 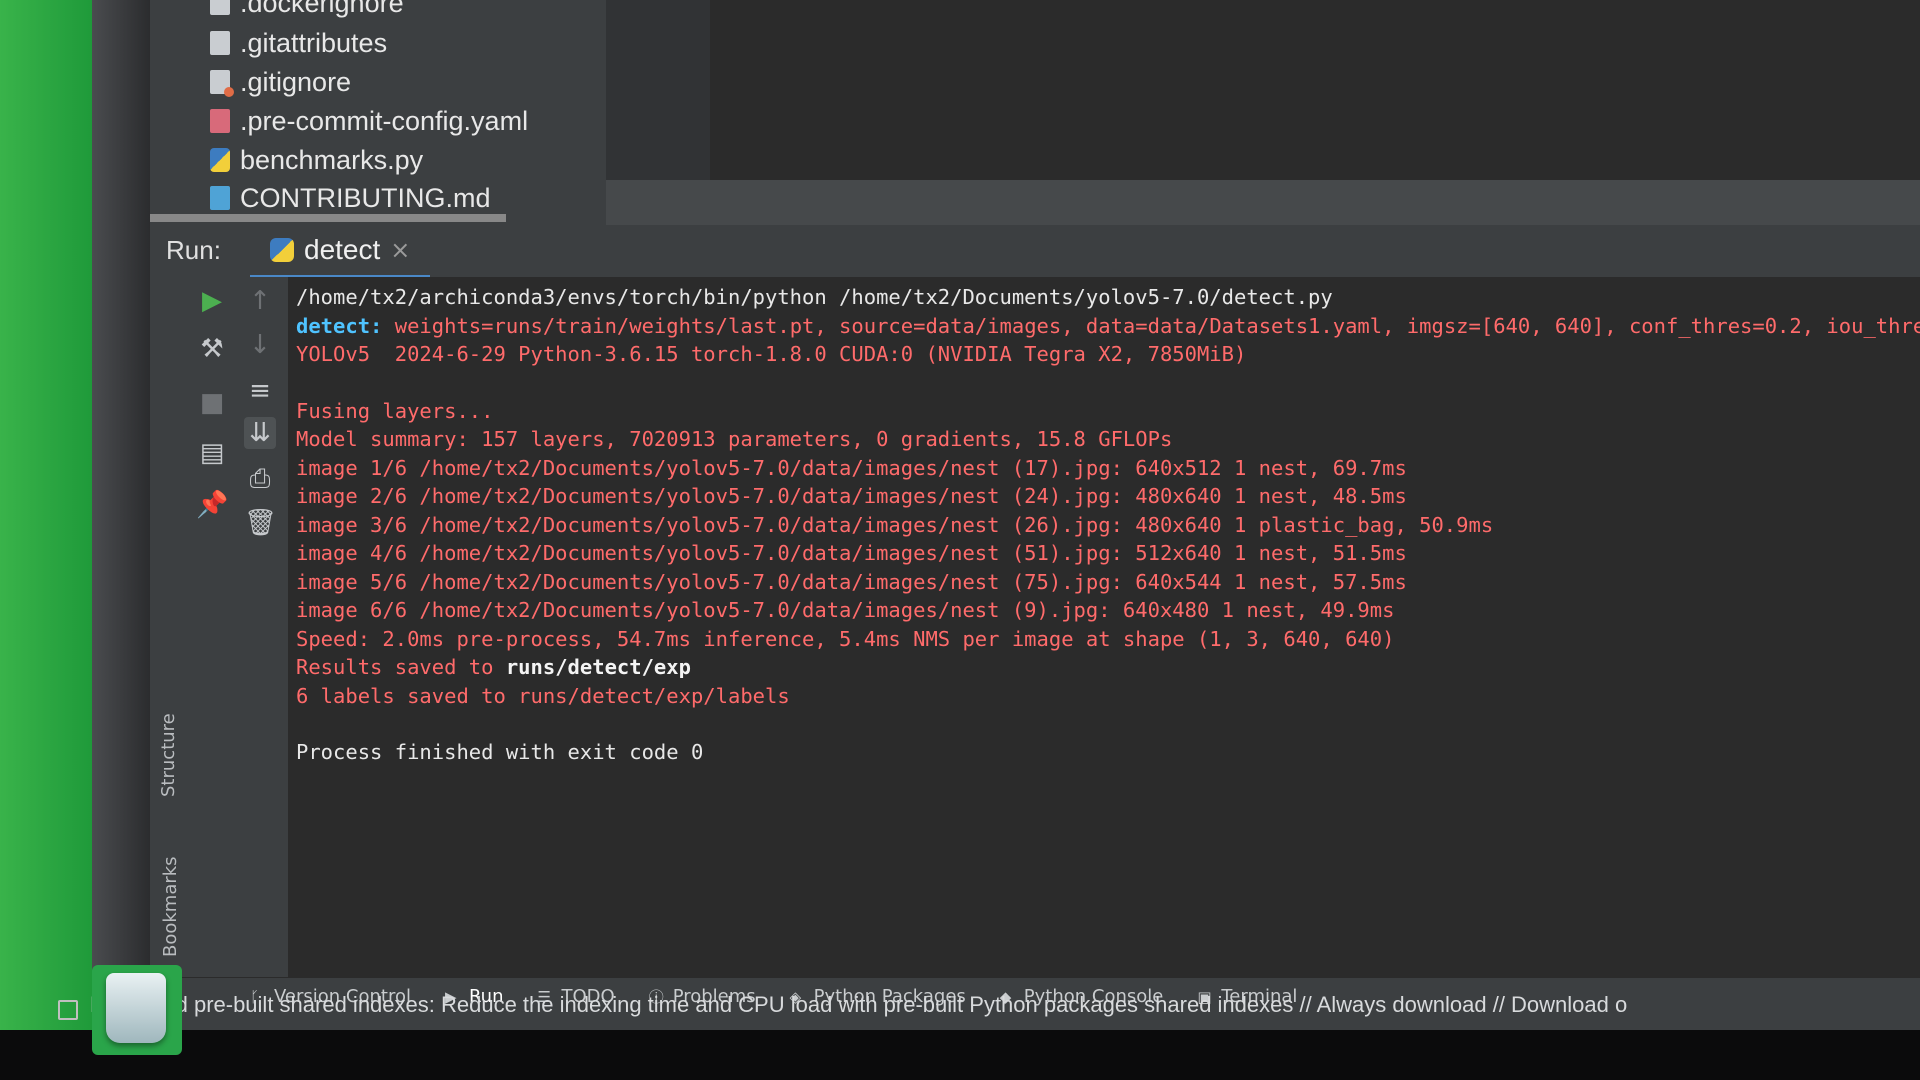 I want to click on yaml-file-icon, so click(x=220, y=121).